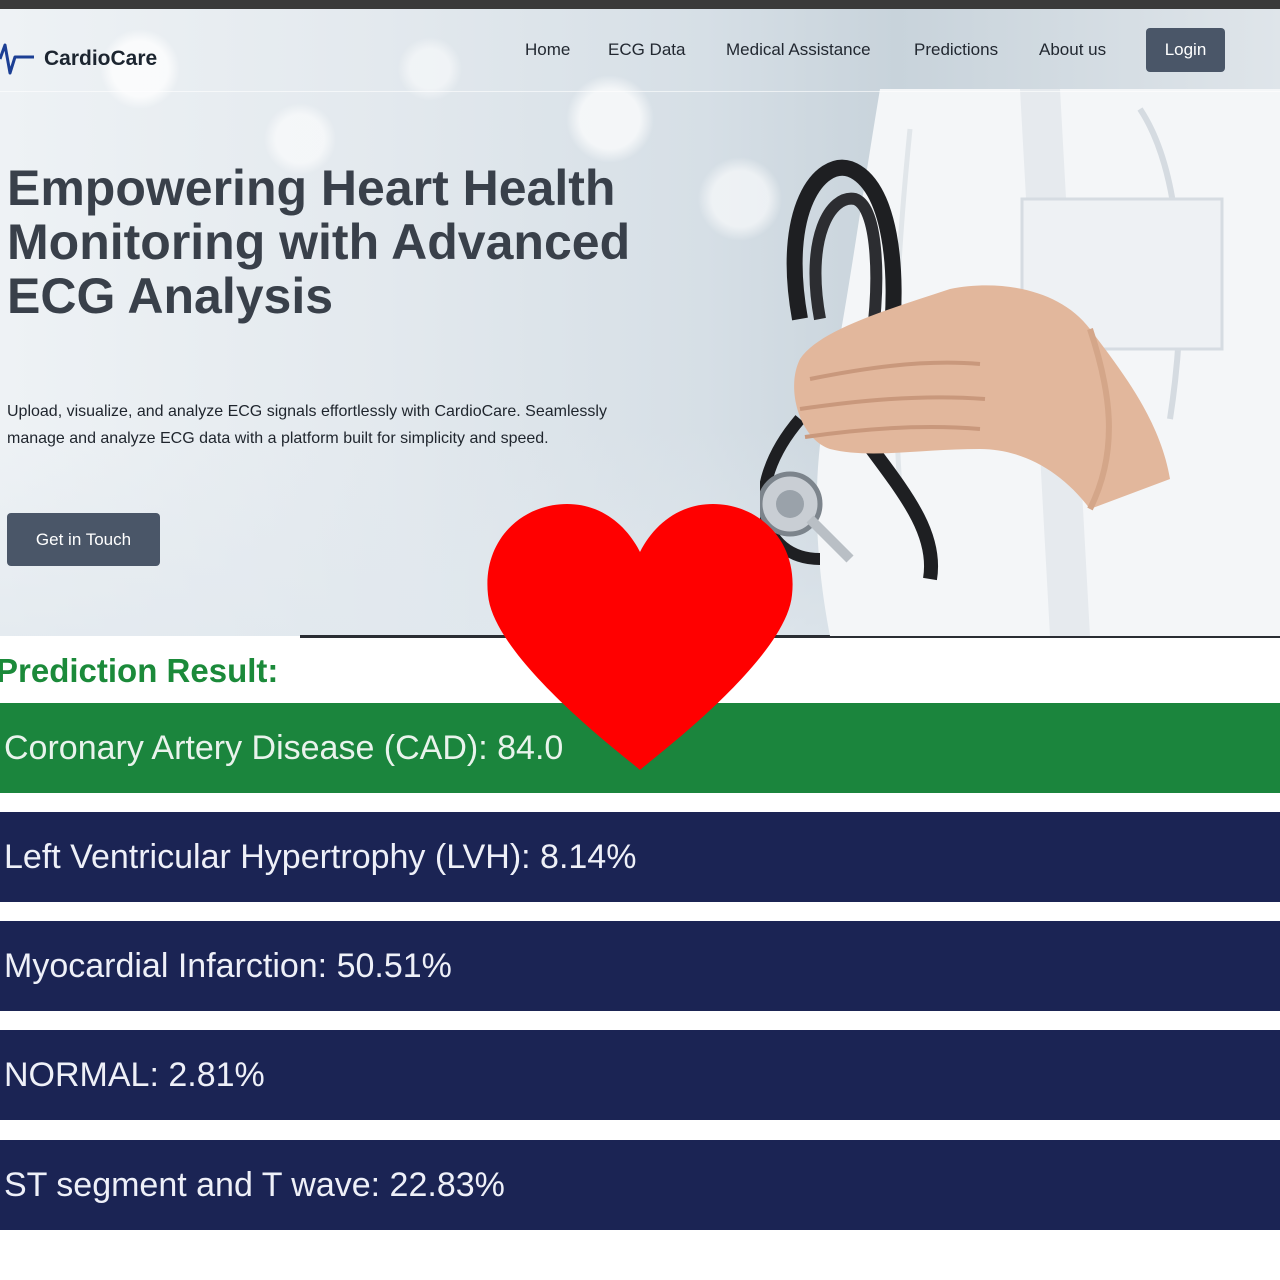  I want to click on result-row-mi: Myocardial Infarction: 50.51%, so click(640, 966).